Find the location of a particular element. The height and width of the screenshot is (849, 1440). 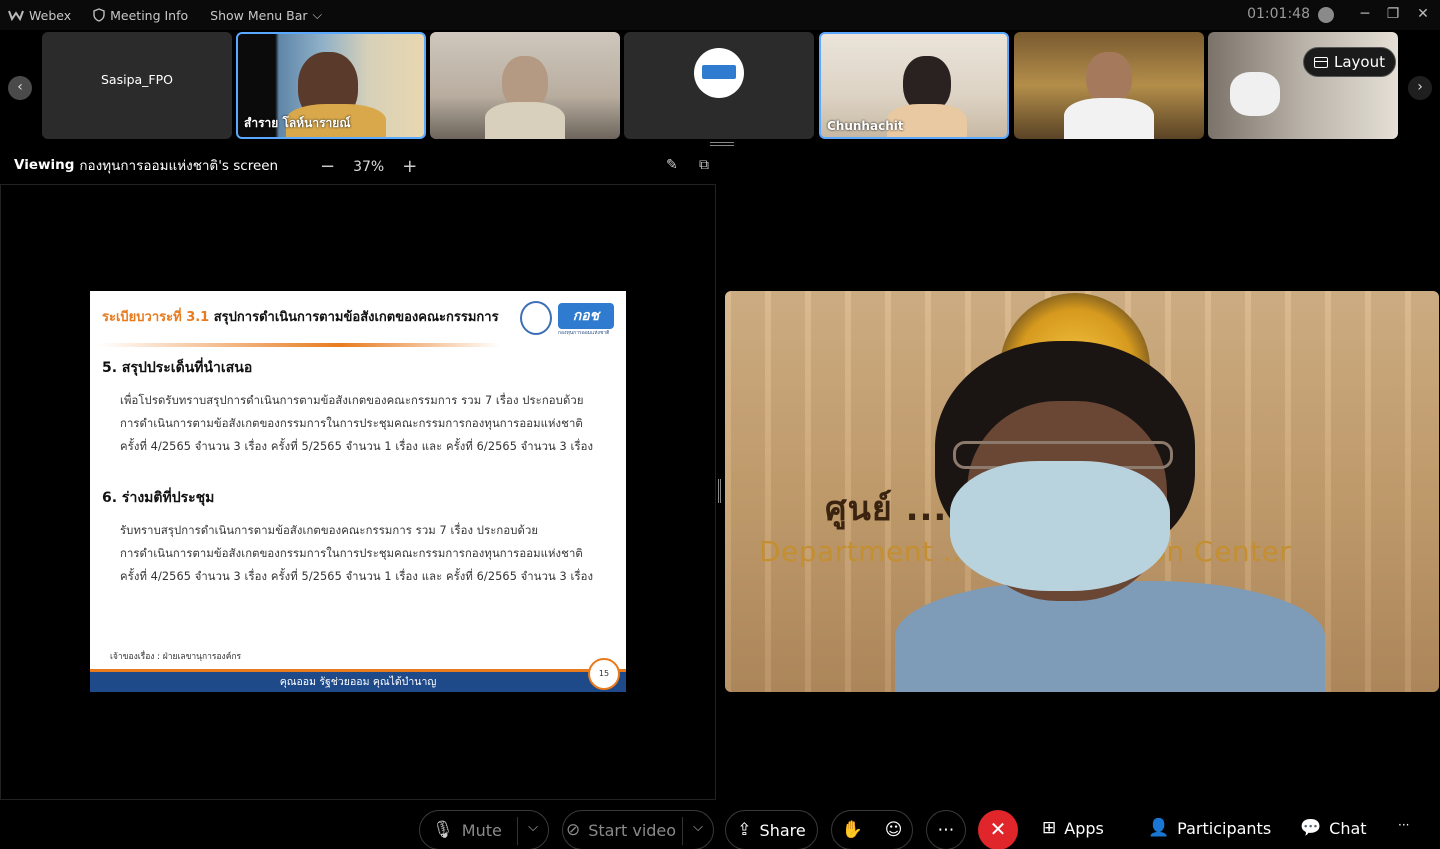

brand-logo: กอช is located at coordinates (586, 316).